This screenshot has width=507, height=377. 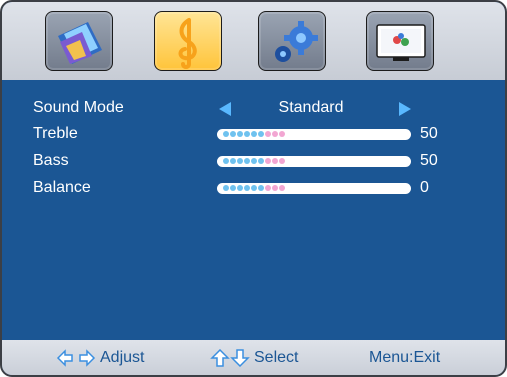 What do you see at coordinates (78, 107) in the screenshot?
I see `sound-mode-label: Sound Mode` at bounding box center [78, 107].